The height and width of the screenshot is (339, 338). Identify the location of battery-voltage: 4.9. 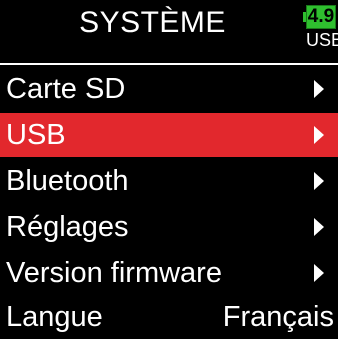
(321, 17).